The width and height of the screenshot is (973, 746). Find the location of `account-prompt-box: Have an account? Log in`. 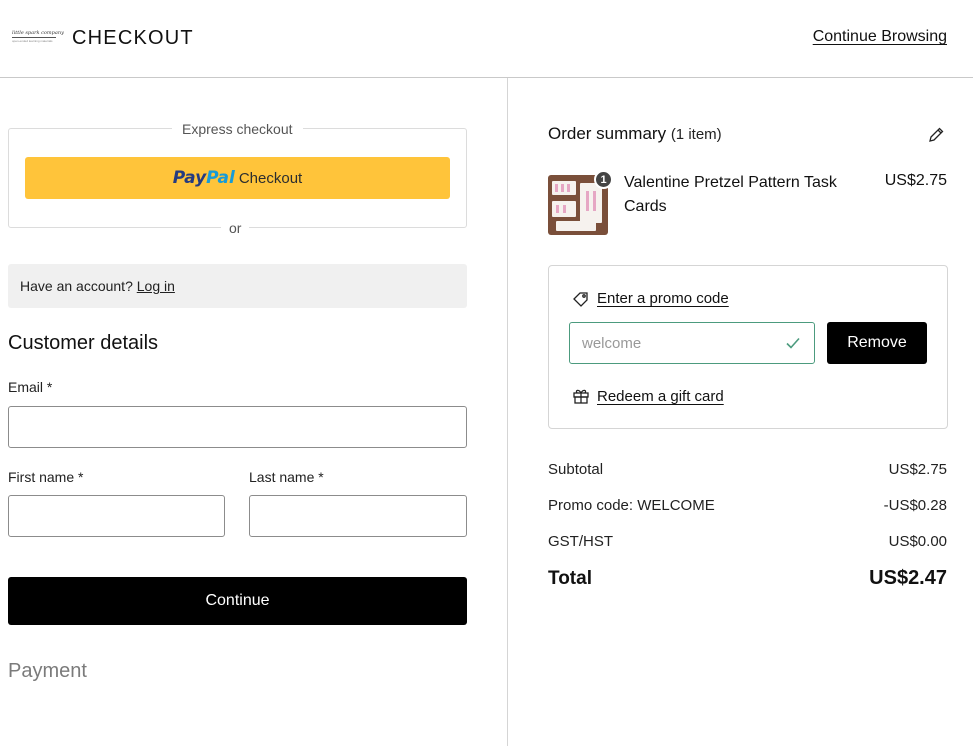

account-prompt-box: Have an account? Log in is located at coordinates (237, 286).